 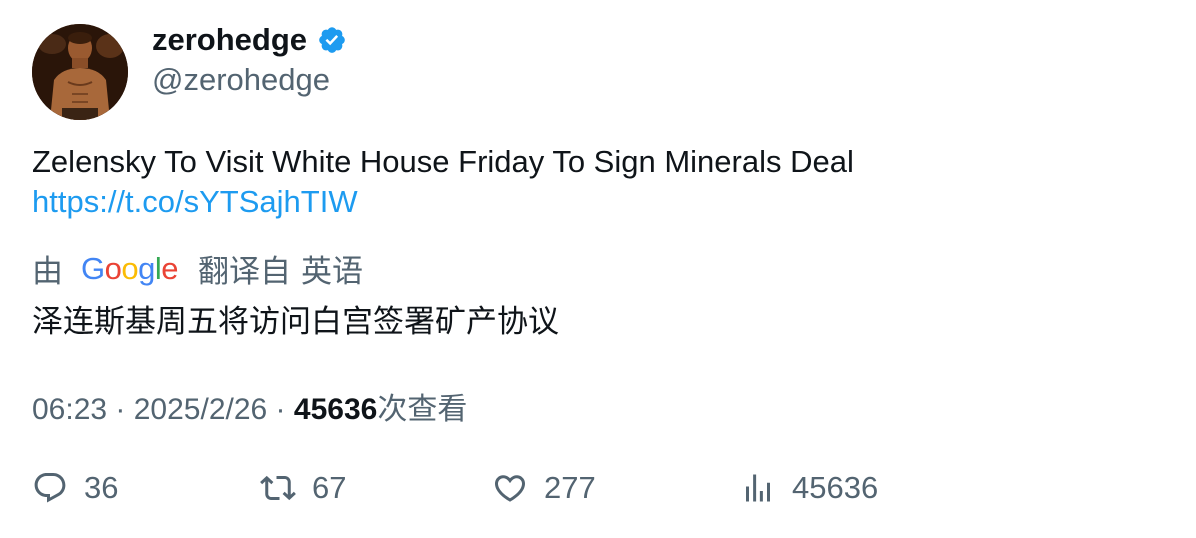 I want to click on translation-attribution: 由 Google 翻译自 英语, so click(x=197, y=268).